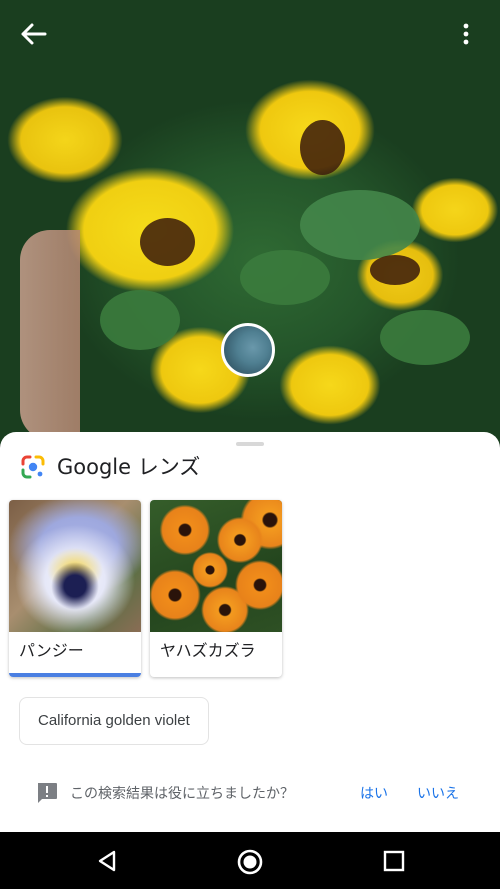  I want to click on sheet-drag-handle, so click(250, 444).